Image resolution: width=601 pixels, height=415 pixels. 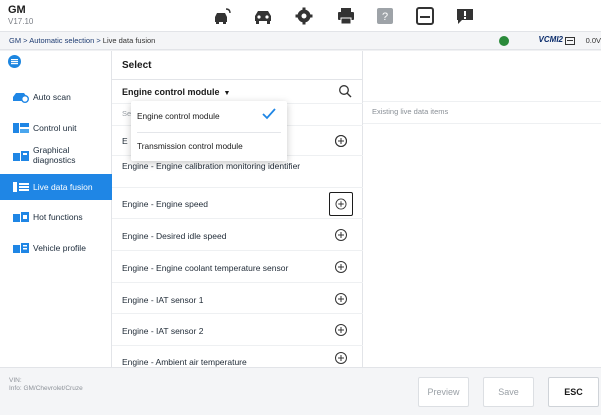 What do you see at coordinates (593, 40) in the screenshot?
I see `voltage-readout: 0.0V` at bounding box center [593, 40].